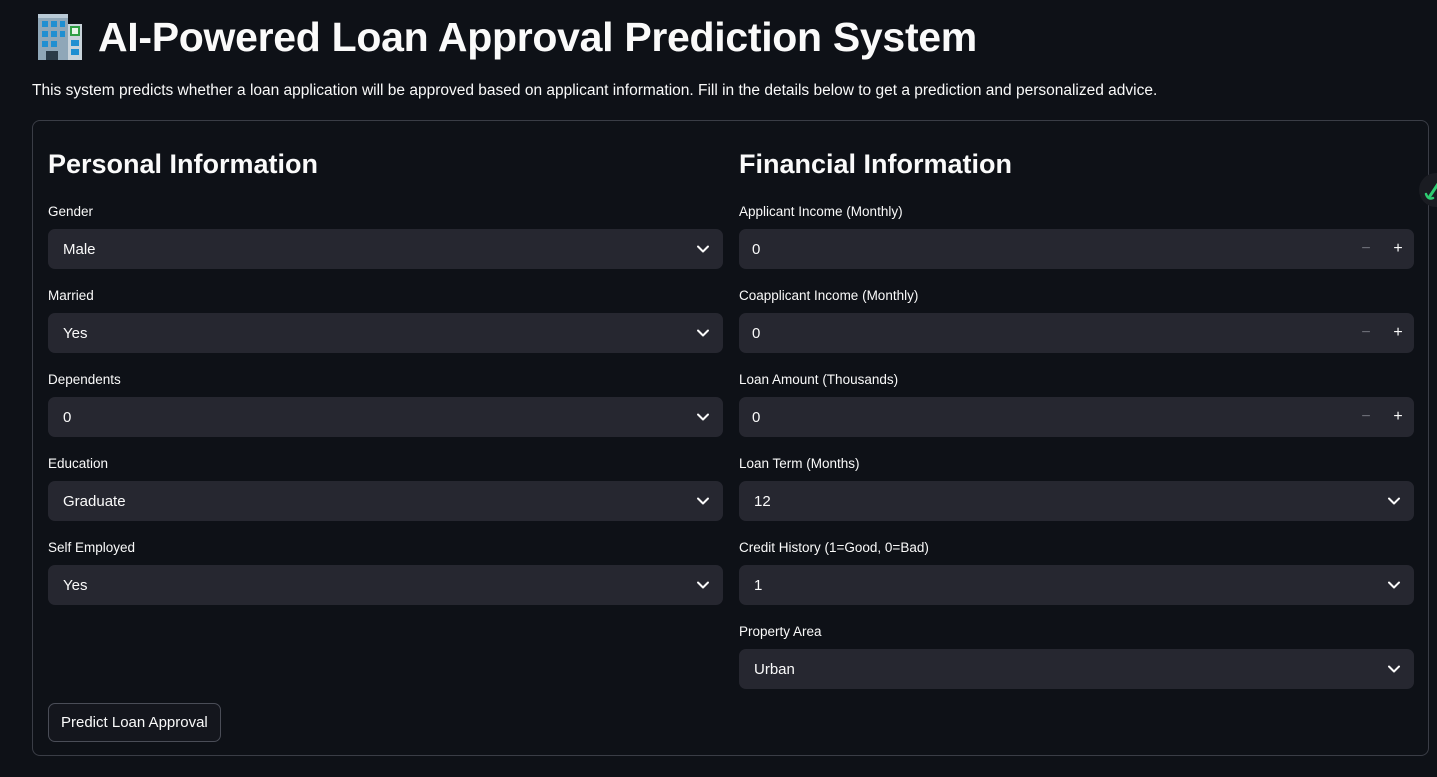 This screenshot has height=777, width=1437. What do you see at coordinates (829, 295) in the screenshot?
I see `field-label: Coapplicant Income (Monthly)` at bounding box center [829, 295].